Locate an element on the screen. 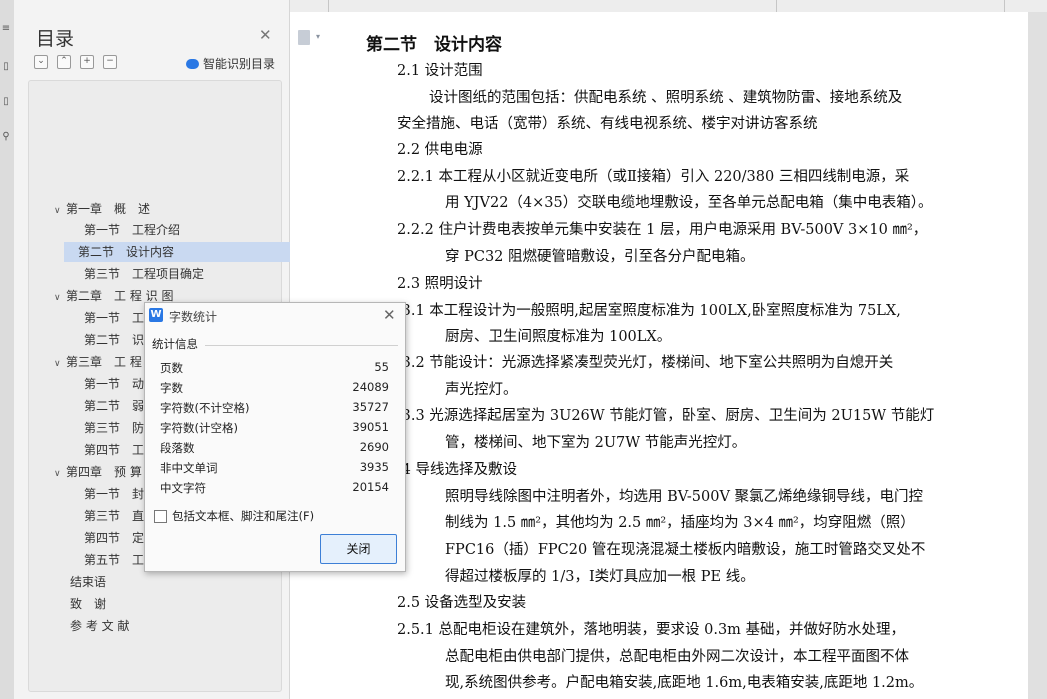 The width and height of the screenshot is (1047, 699). toc-item: 第二节 设计内容 is located at coordinates (182, 252).